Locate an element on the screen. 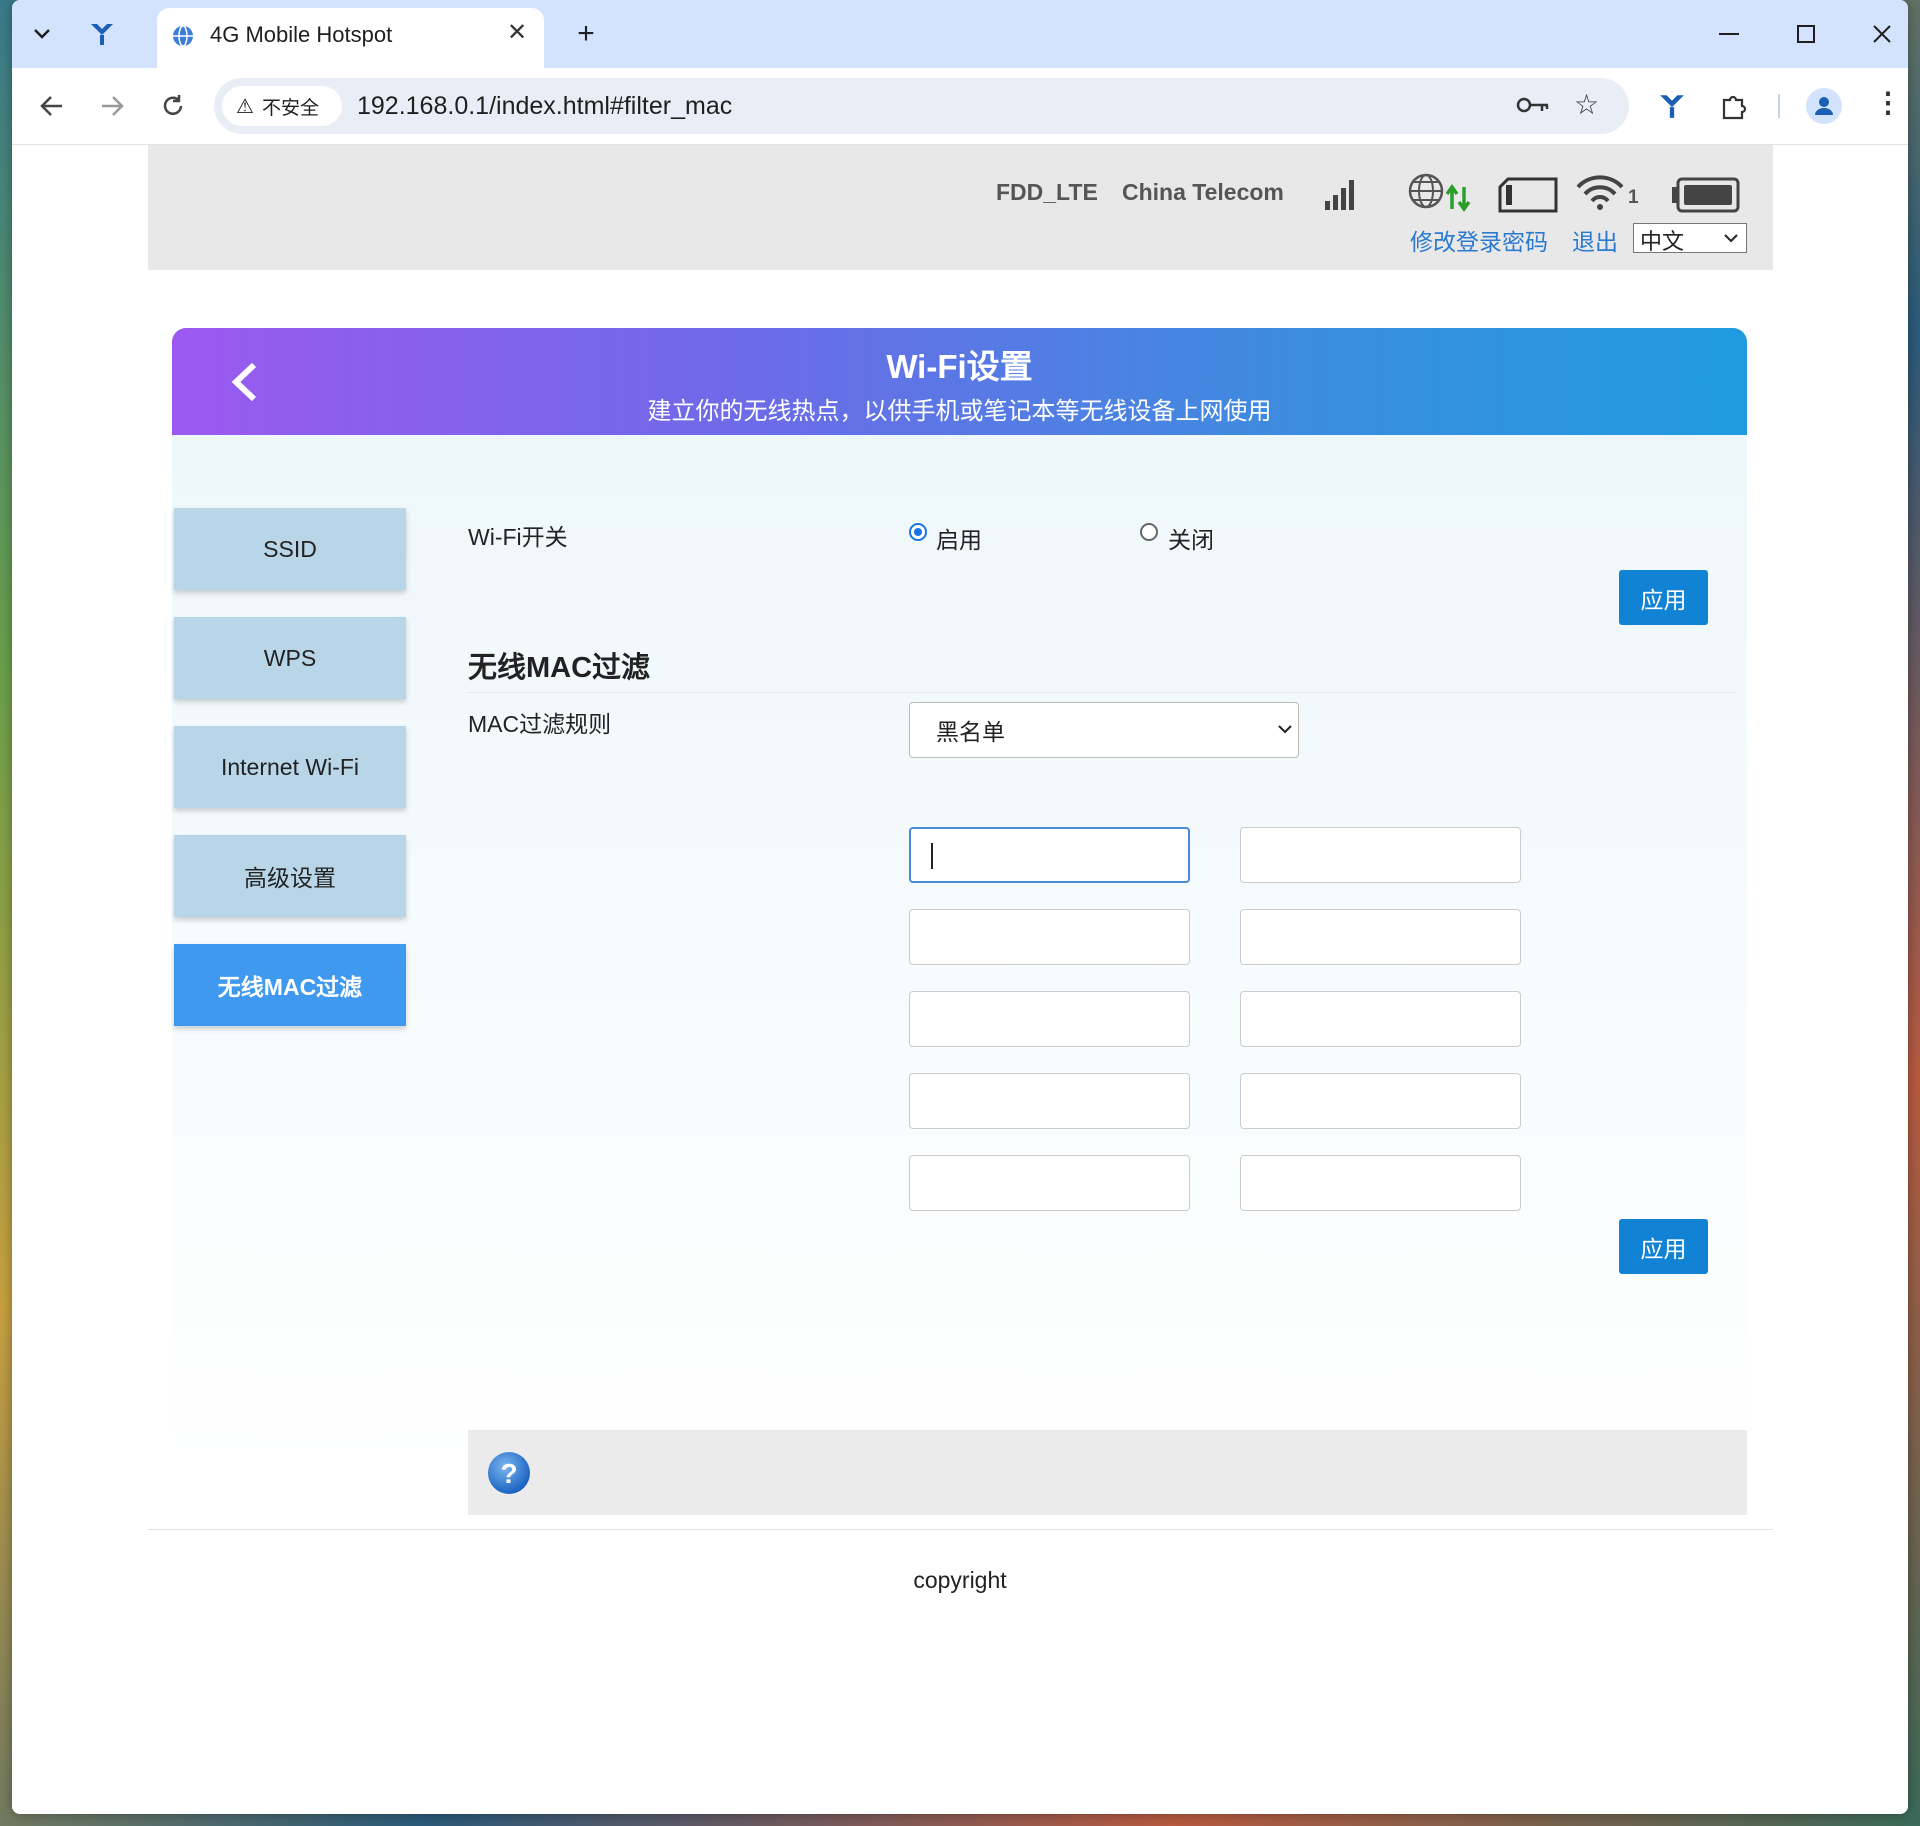 This screenshot has width=1920, height=1826. wifi-apply-button: 应用 is located at coordinates (1663, 597).